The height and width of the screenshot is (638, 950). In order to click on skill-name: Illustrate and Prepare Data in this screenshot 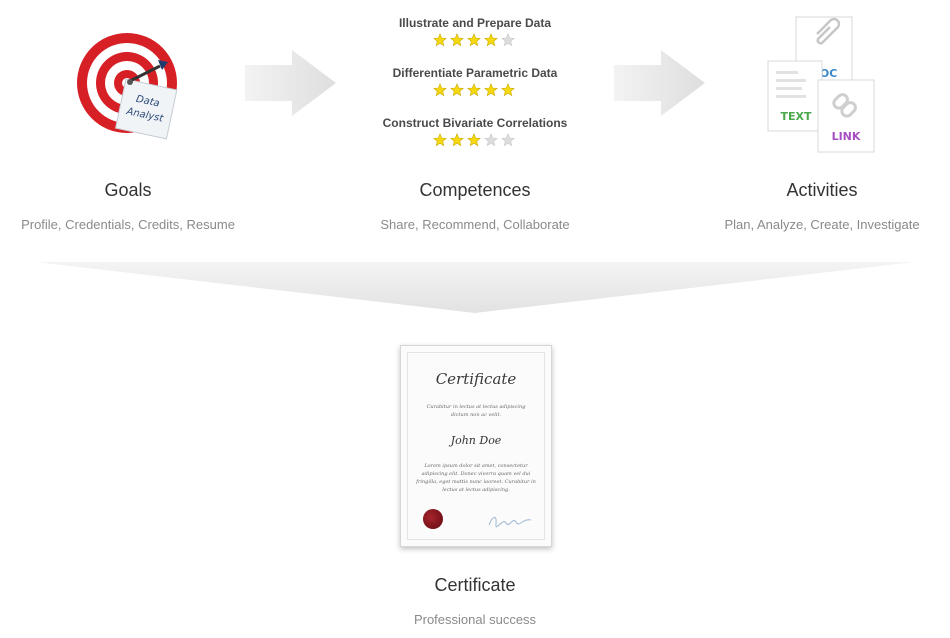, I will do `click(475, 23)`.